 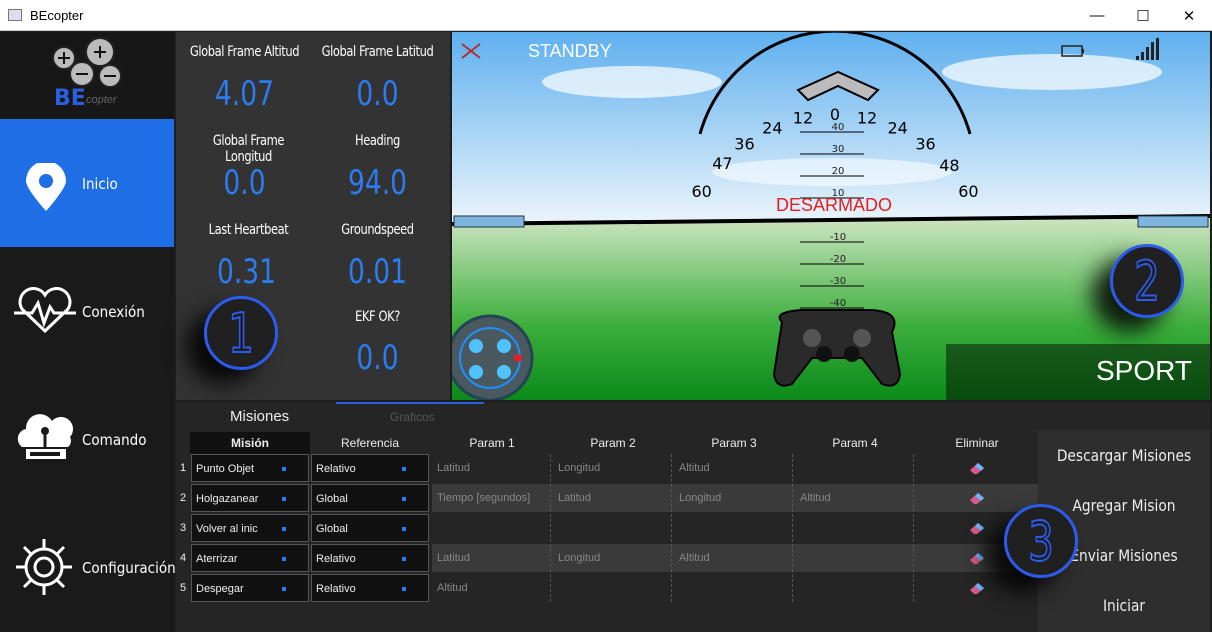 What do you see at coordinates (57, 15) in the screenshot?
I see `window-title: BEcopter` at bounding box center [57, 15].